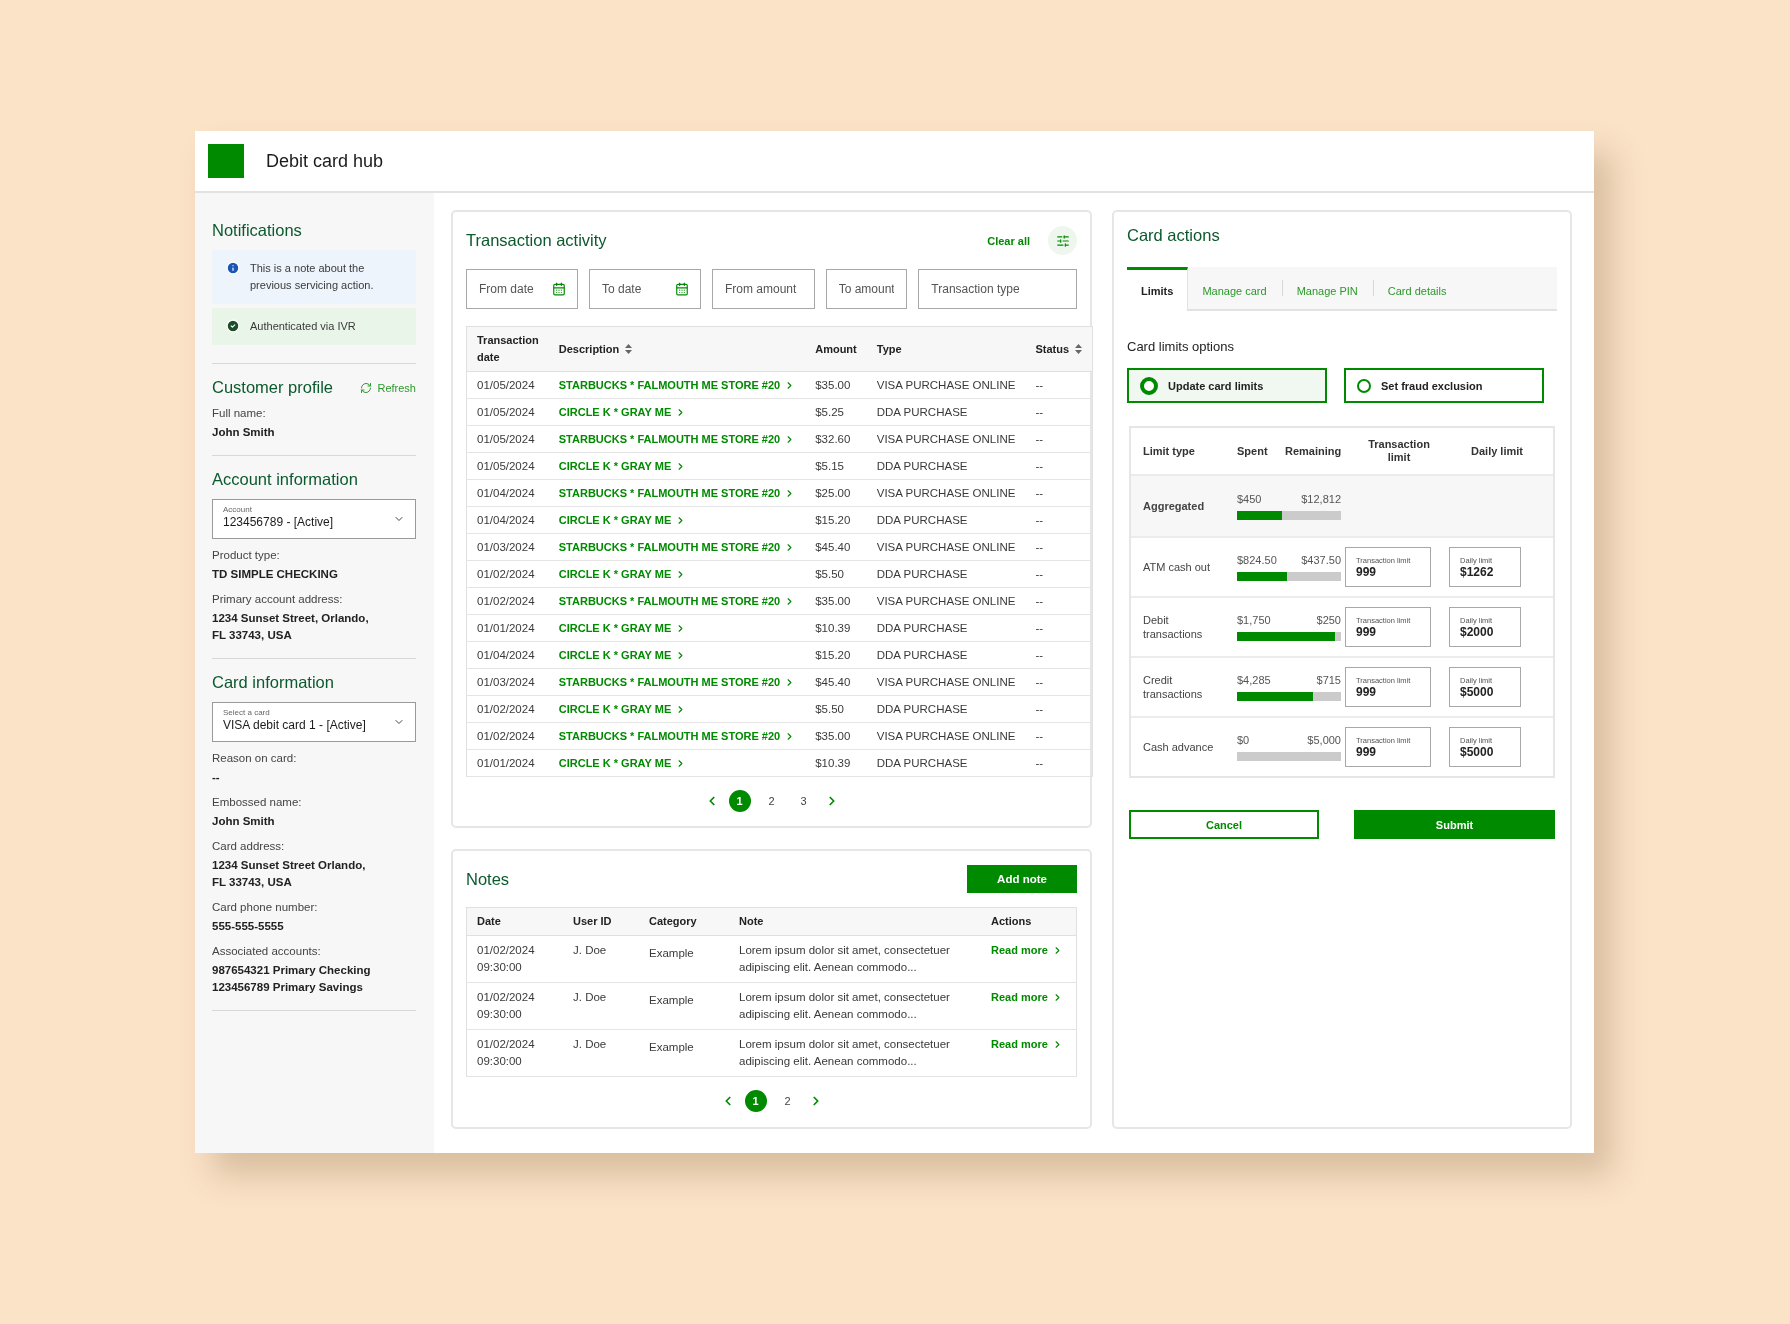  Describe the element at coordinates (1444, 385) in the screenshot. I see `radio-option: Set fraud exclusion` at that location.